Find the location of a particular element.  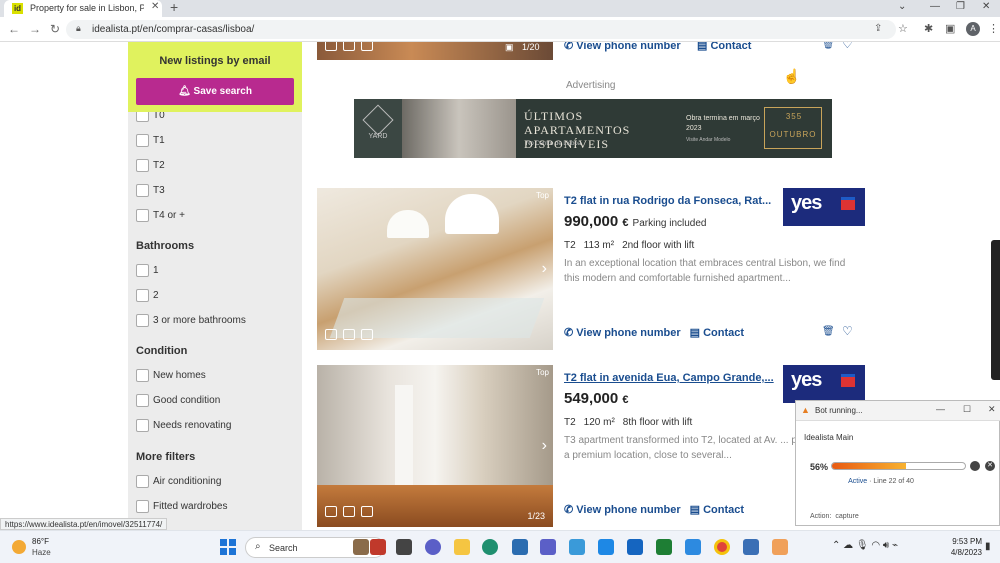

notes-app-icon is located at coordinates (751, 547).